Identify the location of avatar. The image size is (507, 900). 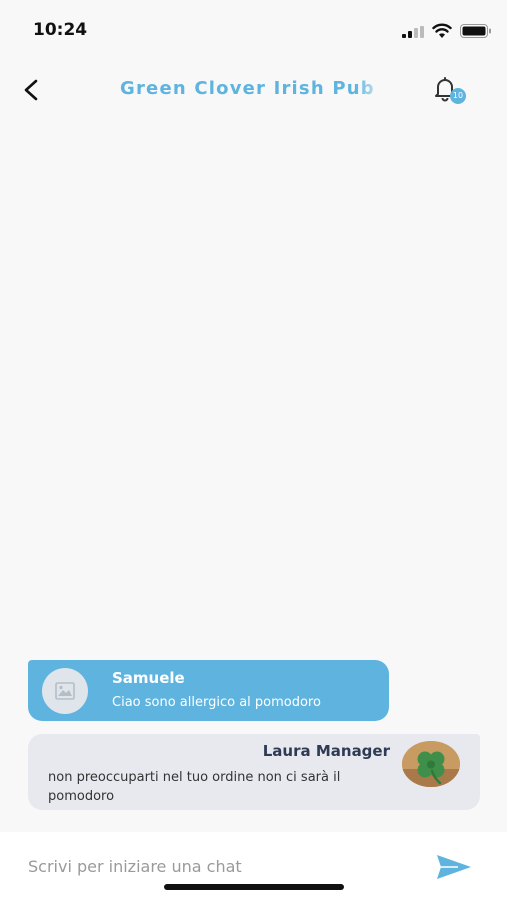
(65, 691).